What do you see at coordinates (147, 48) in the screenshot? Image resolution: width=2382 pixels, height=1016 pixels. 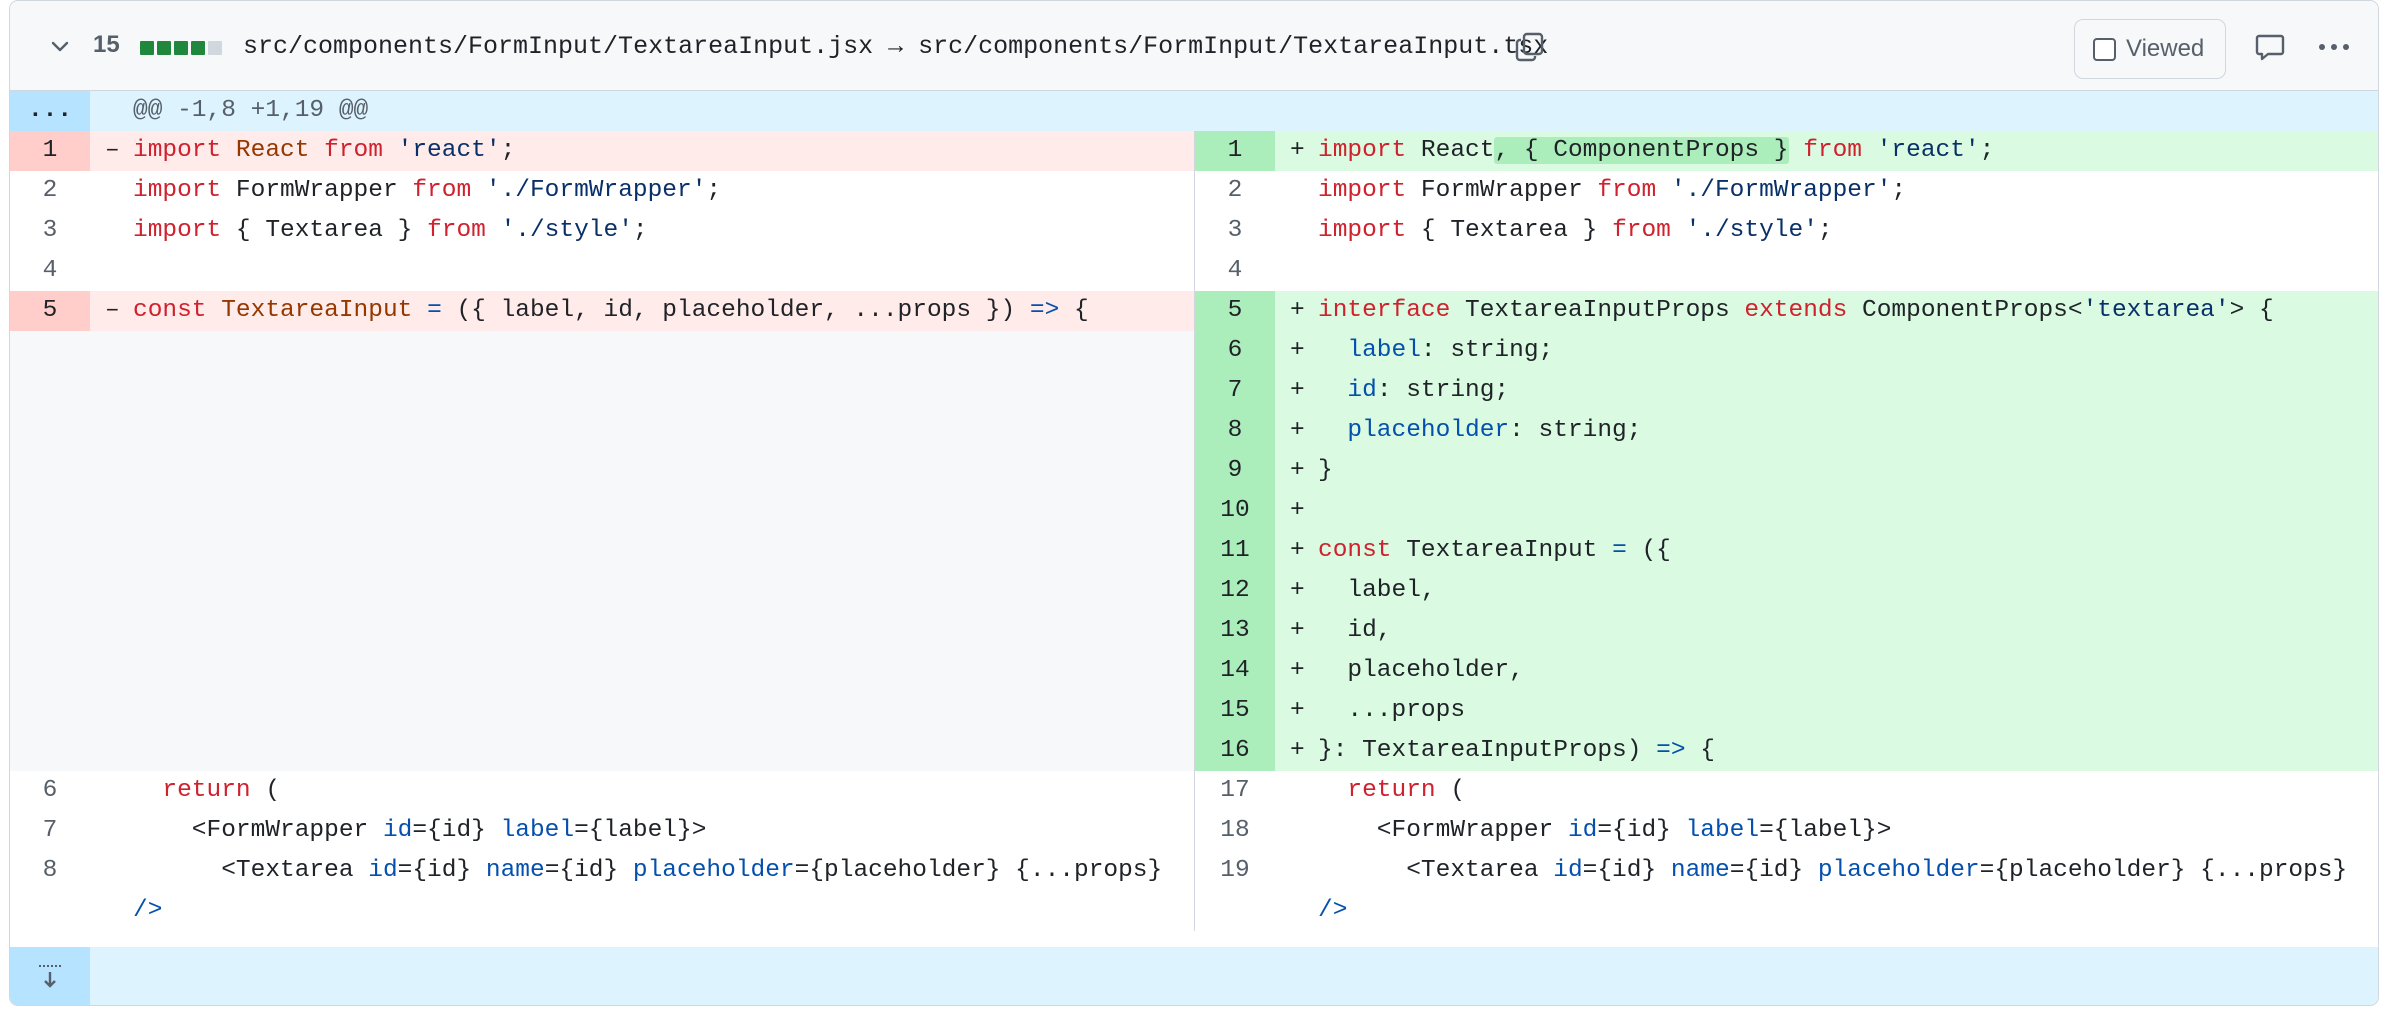 I see `diffstat-add-block` at bounding box center [147, 48].